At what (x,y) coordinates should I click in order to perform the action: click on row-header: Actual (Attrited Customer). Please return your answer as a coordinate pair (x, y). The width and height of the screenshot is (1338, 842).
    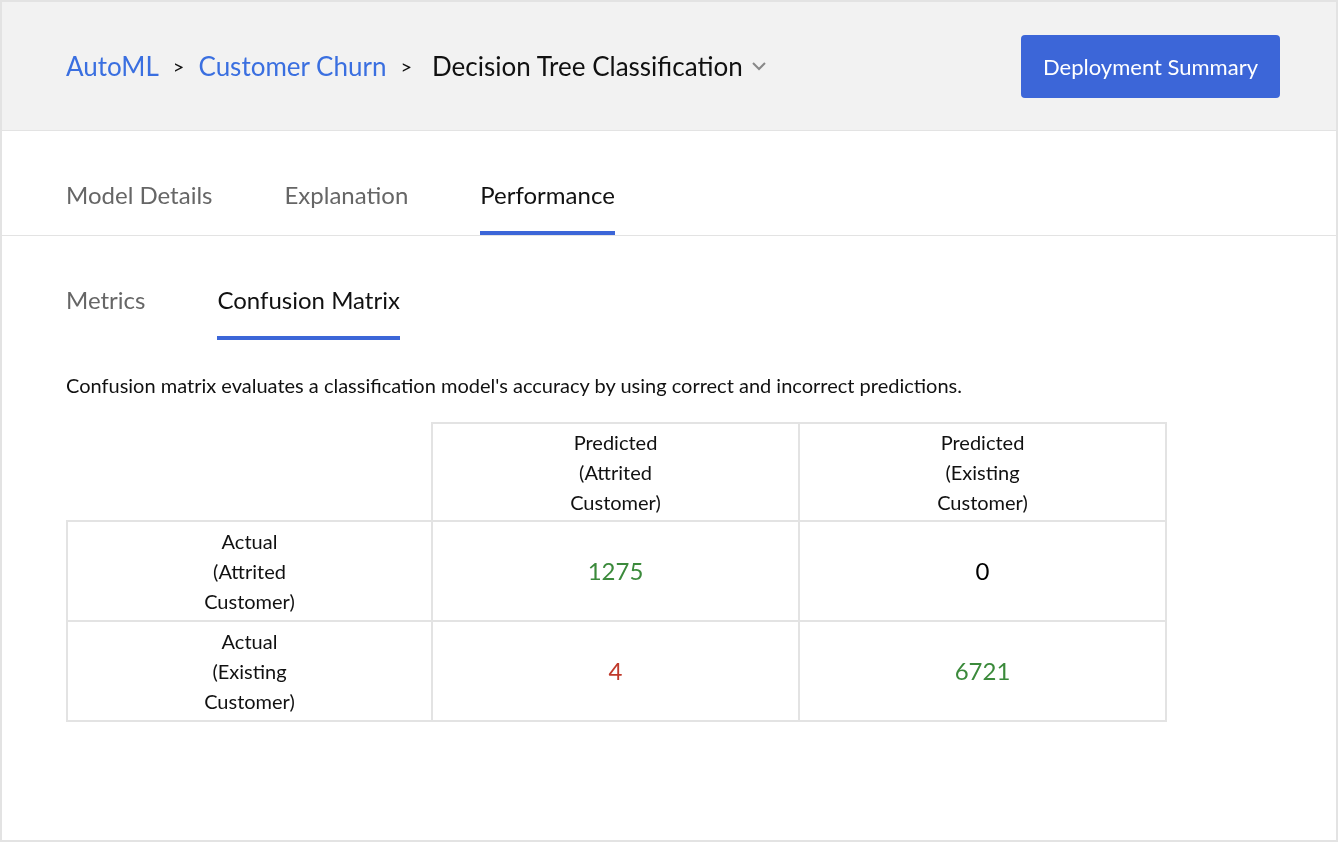
    Looking at the image, I should click on (249, 571).